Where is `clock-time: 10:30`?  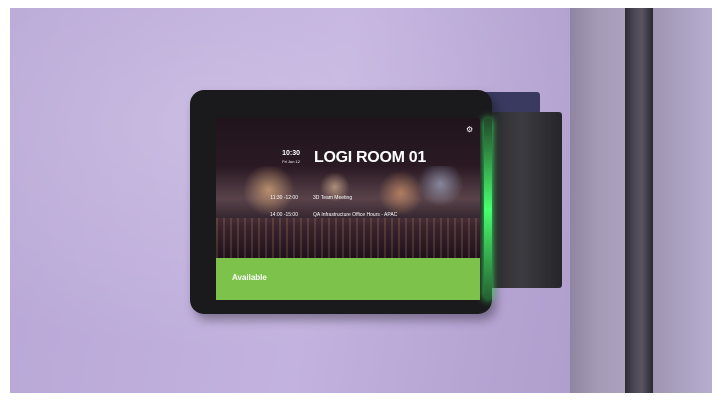 clock-time: 10:30 is located at coordinates (291, 153).